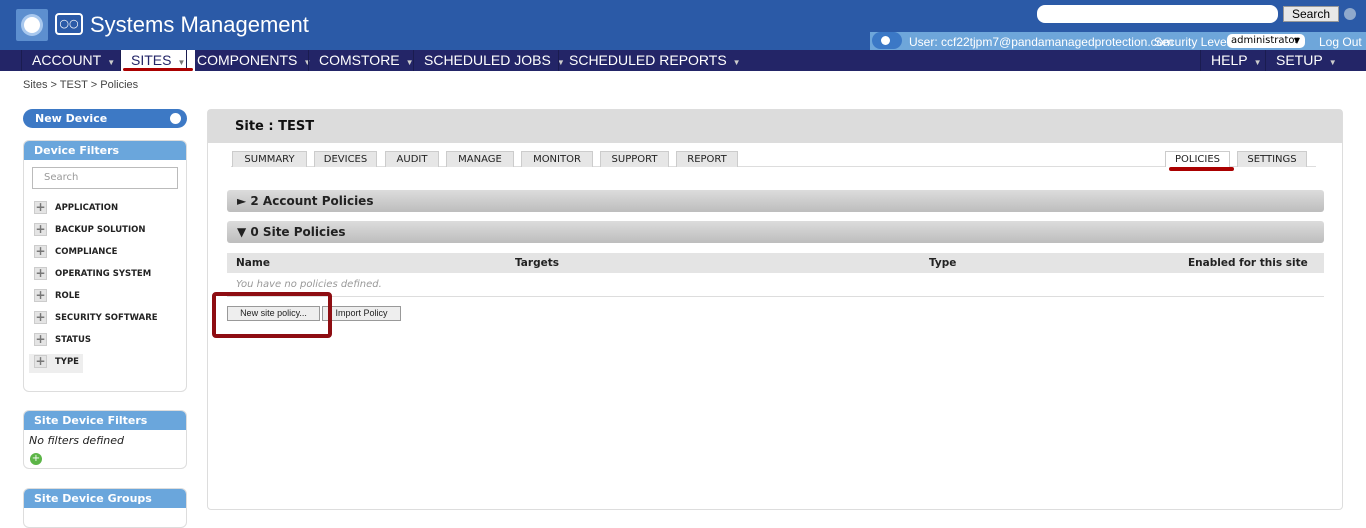  I want to click on column-enabled: Enabled for this site, so click(1248, 263).